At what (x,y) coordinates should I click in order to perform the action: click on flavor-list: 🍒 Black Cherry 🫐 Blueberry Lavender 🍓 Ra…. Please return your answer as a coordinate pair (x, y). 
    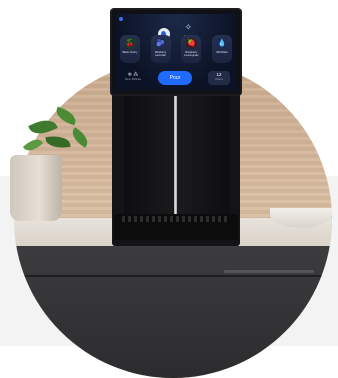
    Looking at the image, I should click on (176, 49).